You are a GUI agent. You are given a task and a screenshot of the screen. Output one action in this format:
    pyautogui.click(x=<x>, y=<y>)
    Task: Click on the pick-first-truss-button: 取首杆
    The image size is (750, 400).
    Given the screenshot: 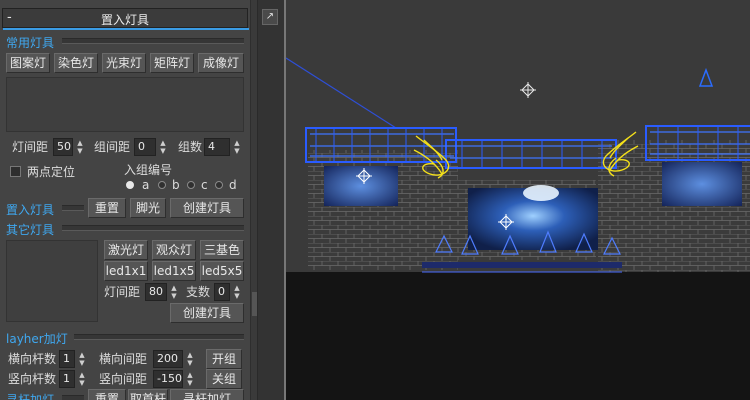 What is the action you would take?
    pyautogui.click(x=148, y=394)
    